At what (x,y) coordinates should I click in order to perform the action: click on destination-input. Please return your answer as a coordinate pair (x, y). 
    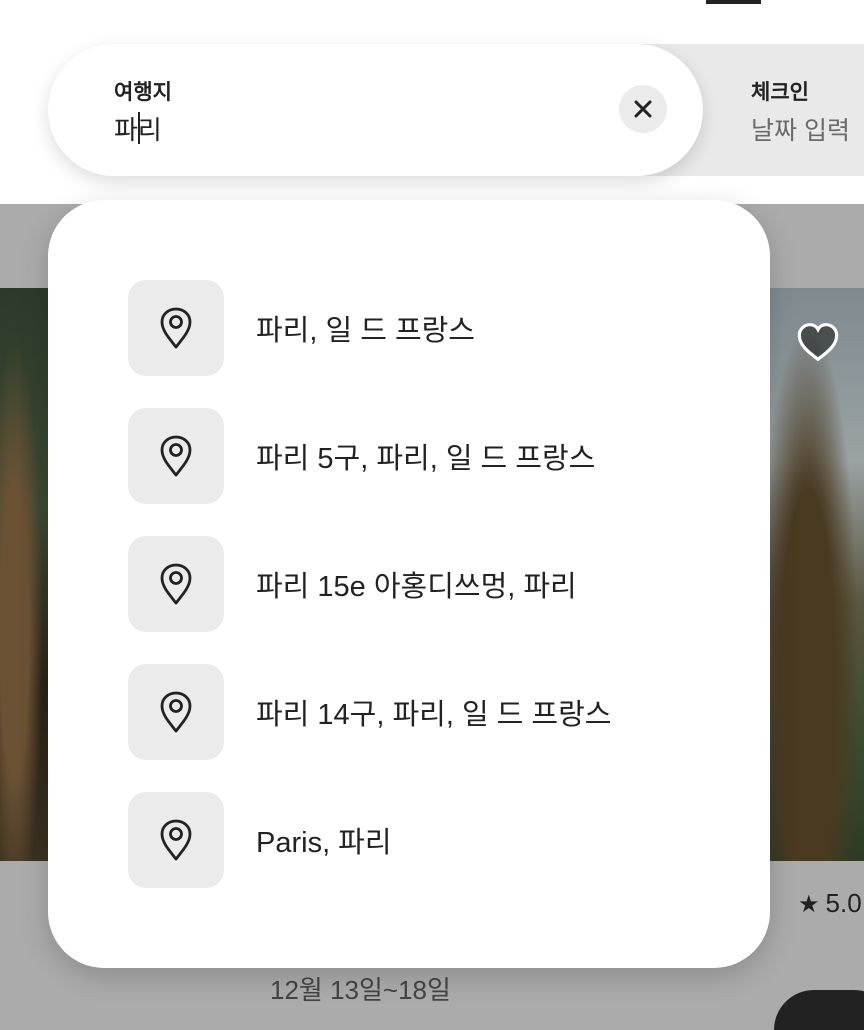
    Looking at the image, I should click on (324, 128).